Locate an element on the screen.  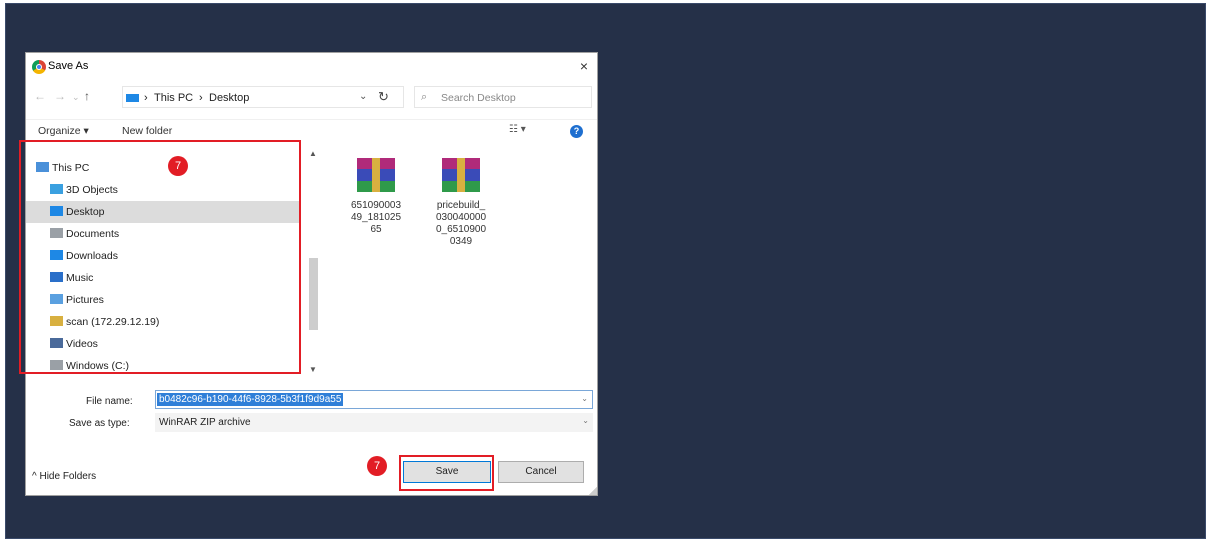
this-pc-icon is located at coordinates (132, 98).